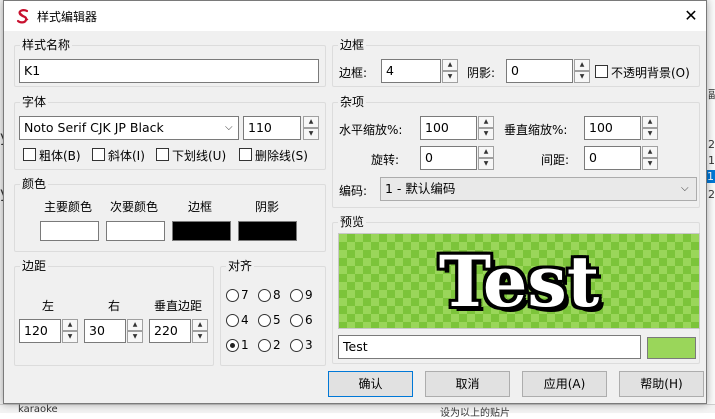 Image resolution: width=715 pixels, height=419 pixels. What do you see at coordinates (671, 348) in the screenshot?
I see `preview-background-swatch` at bounding box center [671, 348].